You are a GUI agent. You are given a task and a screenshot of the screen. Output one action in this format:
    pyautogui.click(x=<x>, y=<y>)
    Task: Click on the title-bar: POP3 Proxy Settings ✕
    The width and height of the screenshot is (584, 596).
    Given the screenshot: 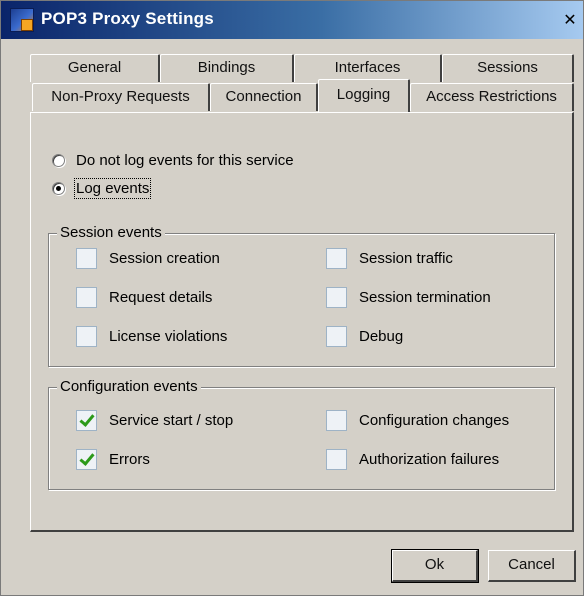 What is the action you would take?
    pyautogui.click(x=292, y=20)
    